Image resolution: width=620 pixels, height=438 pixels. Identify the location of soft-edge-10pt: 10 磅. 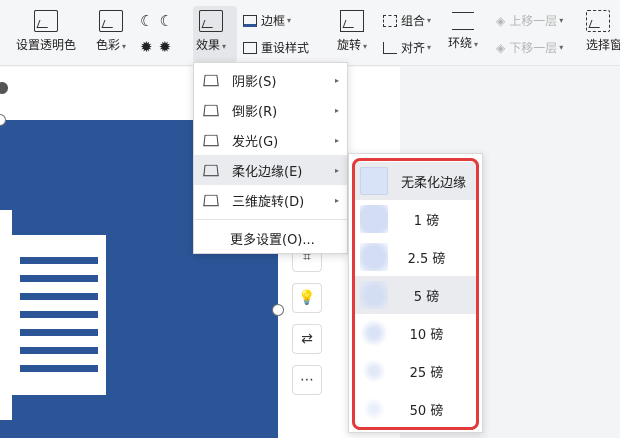
(416, 333).